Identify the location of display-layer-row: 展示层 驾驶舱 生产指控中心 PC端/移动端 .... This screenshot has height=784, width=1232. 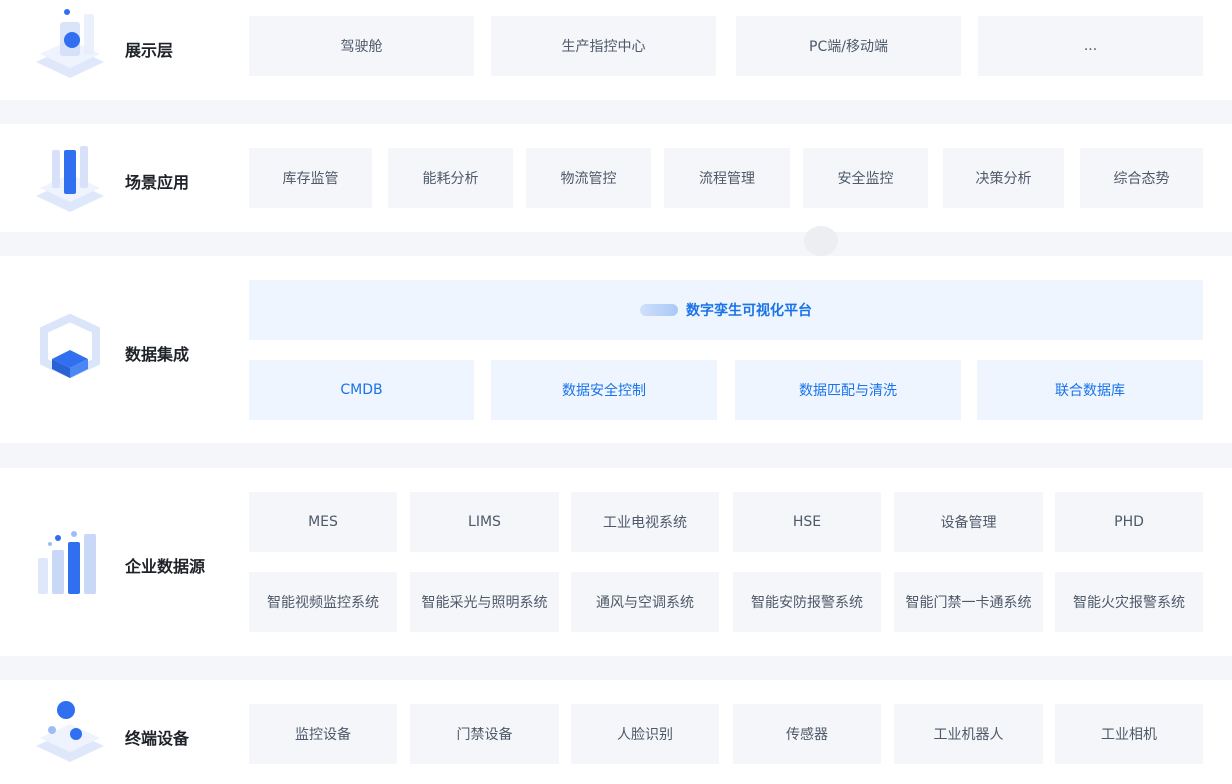
(616, 50).